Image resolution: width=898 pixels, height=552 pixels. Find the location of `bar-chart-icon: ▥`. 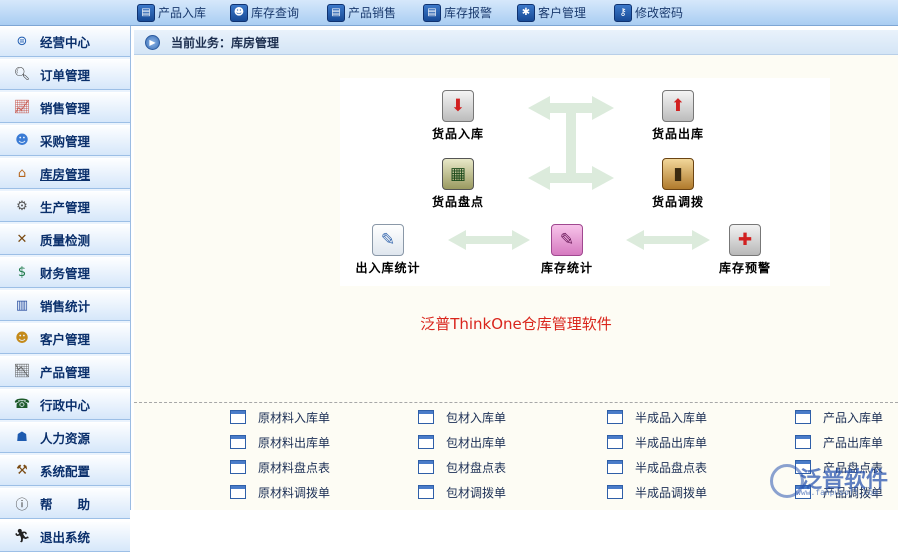

bar-chart-icon: ▥ is located at coordinates (22, 305).